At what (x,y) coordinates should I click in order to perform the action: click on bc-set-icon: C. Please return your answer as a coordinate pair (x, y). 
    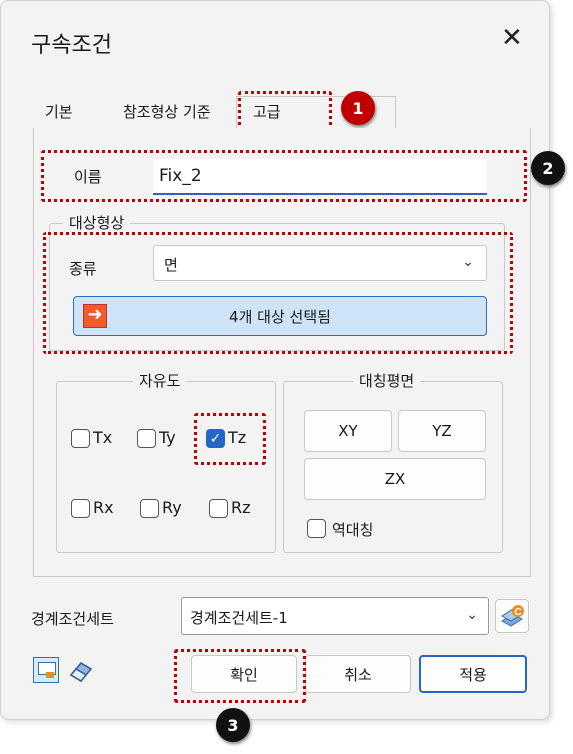
    Looking at the image, I should click on (512, 616).